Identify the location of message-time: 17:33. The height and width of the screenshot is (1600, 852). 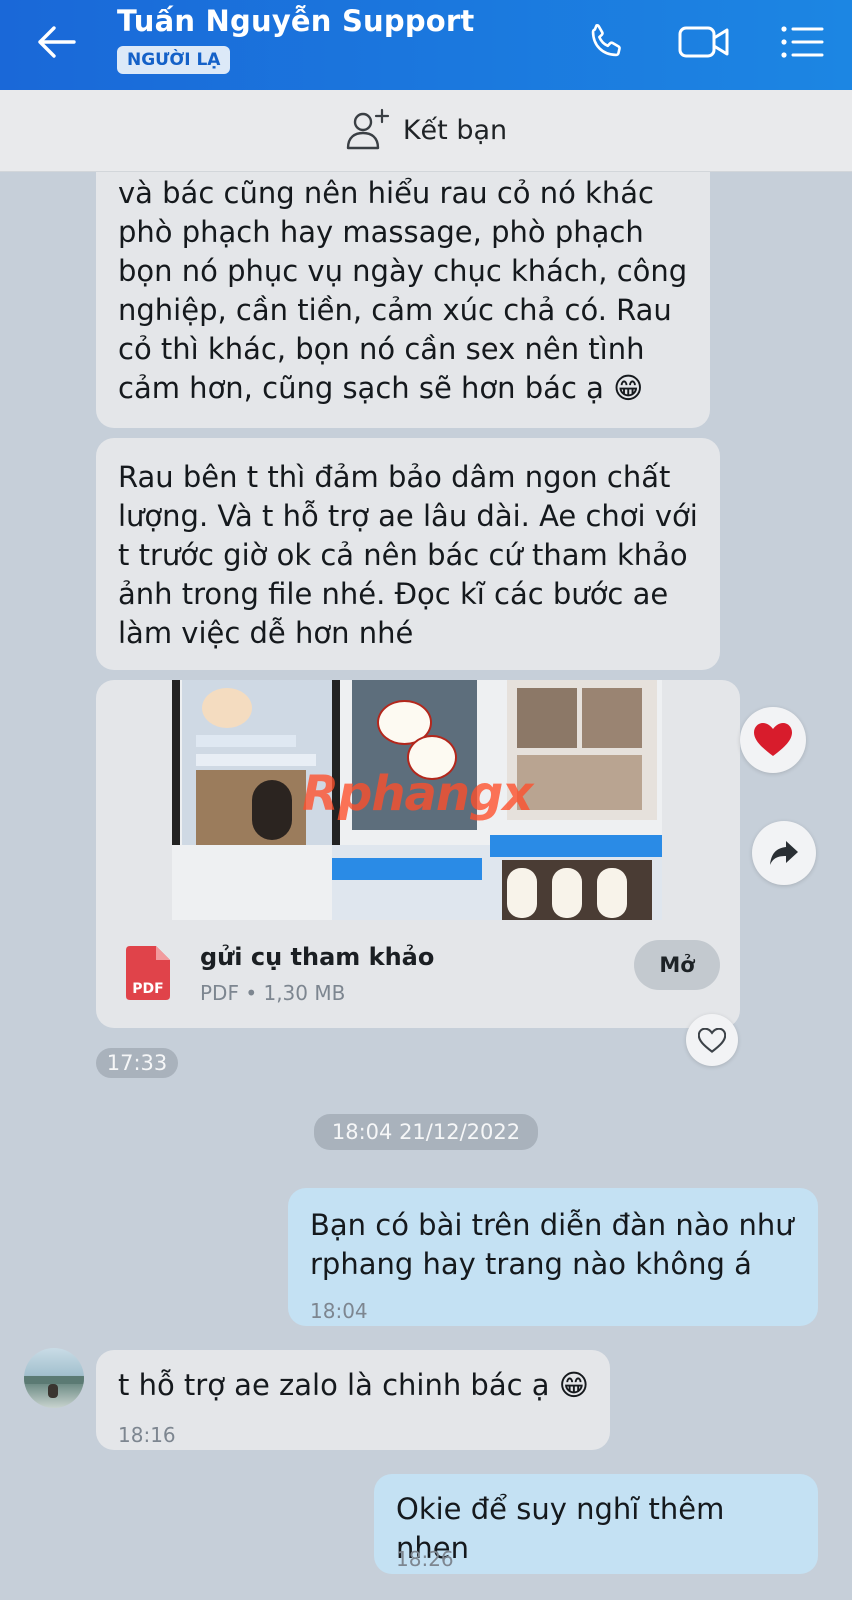
(137, 1063).